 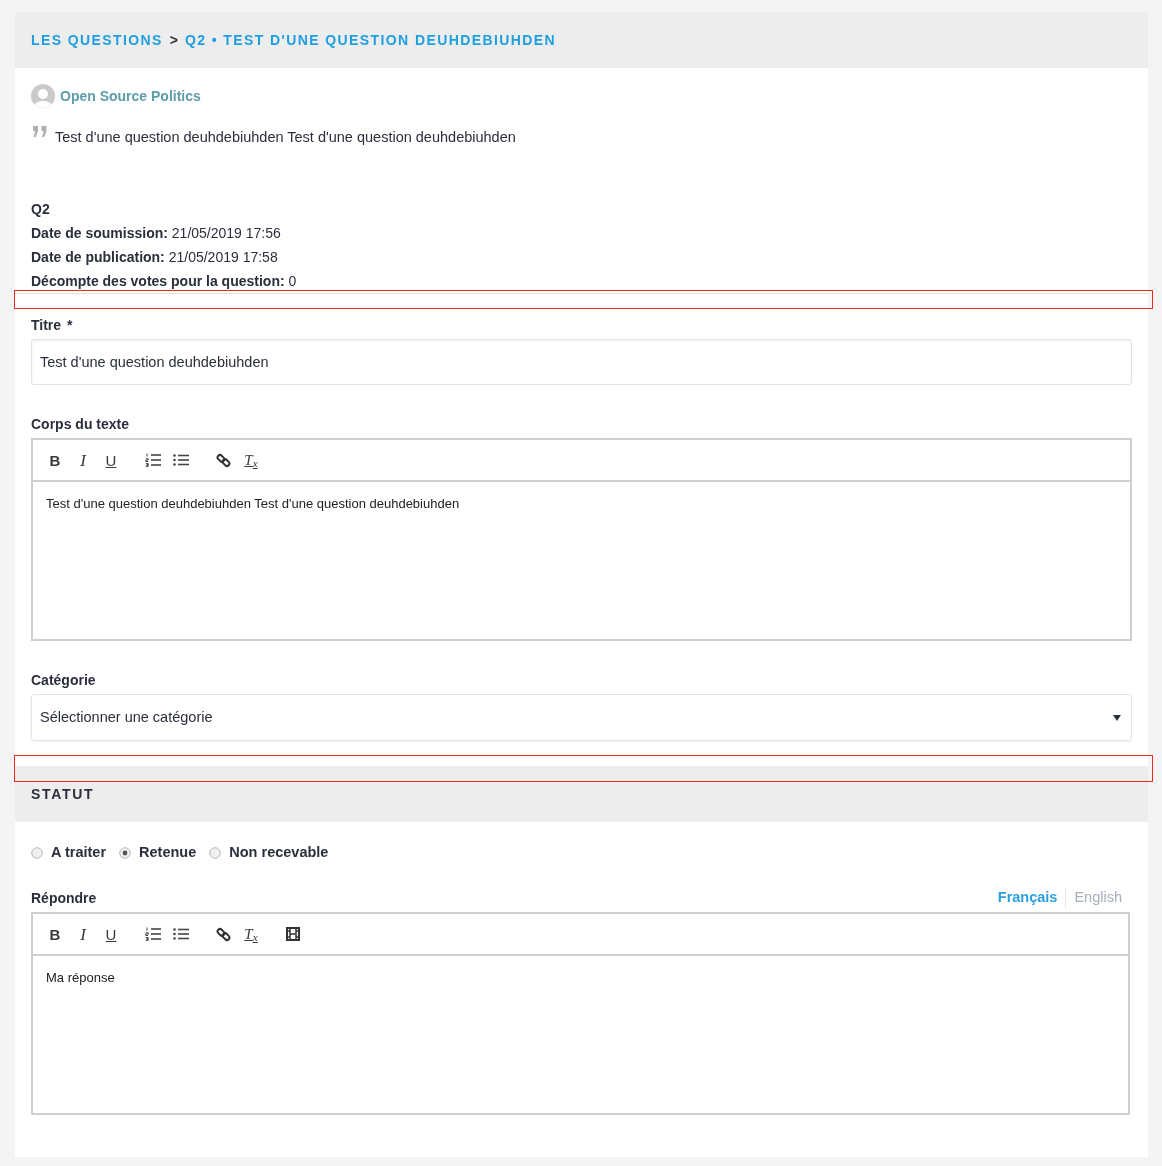 What do you see at coordinates (581, 362) in the screenshot?
I see `title-input: Test d'une question deuhdebiuhden` at bounding box center [581, 362].